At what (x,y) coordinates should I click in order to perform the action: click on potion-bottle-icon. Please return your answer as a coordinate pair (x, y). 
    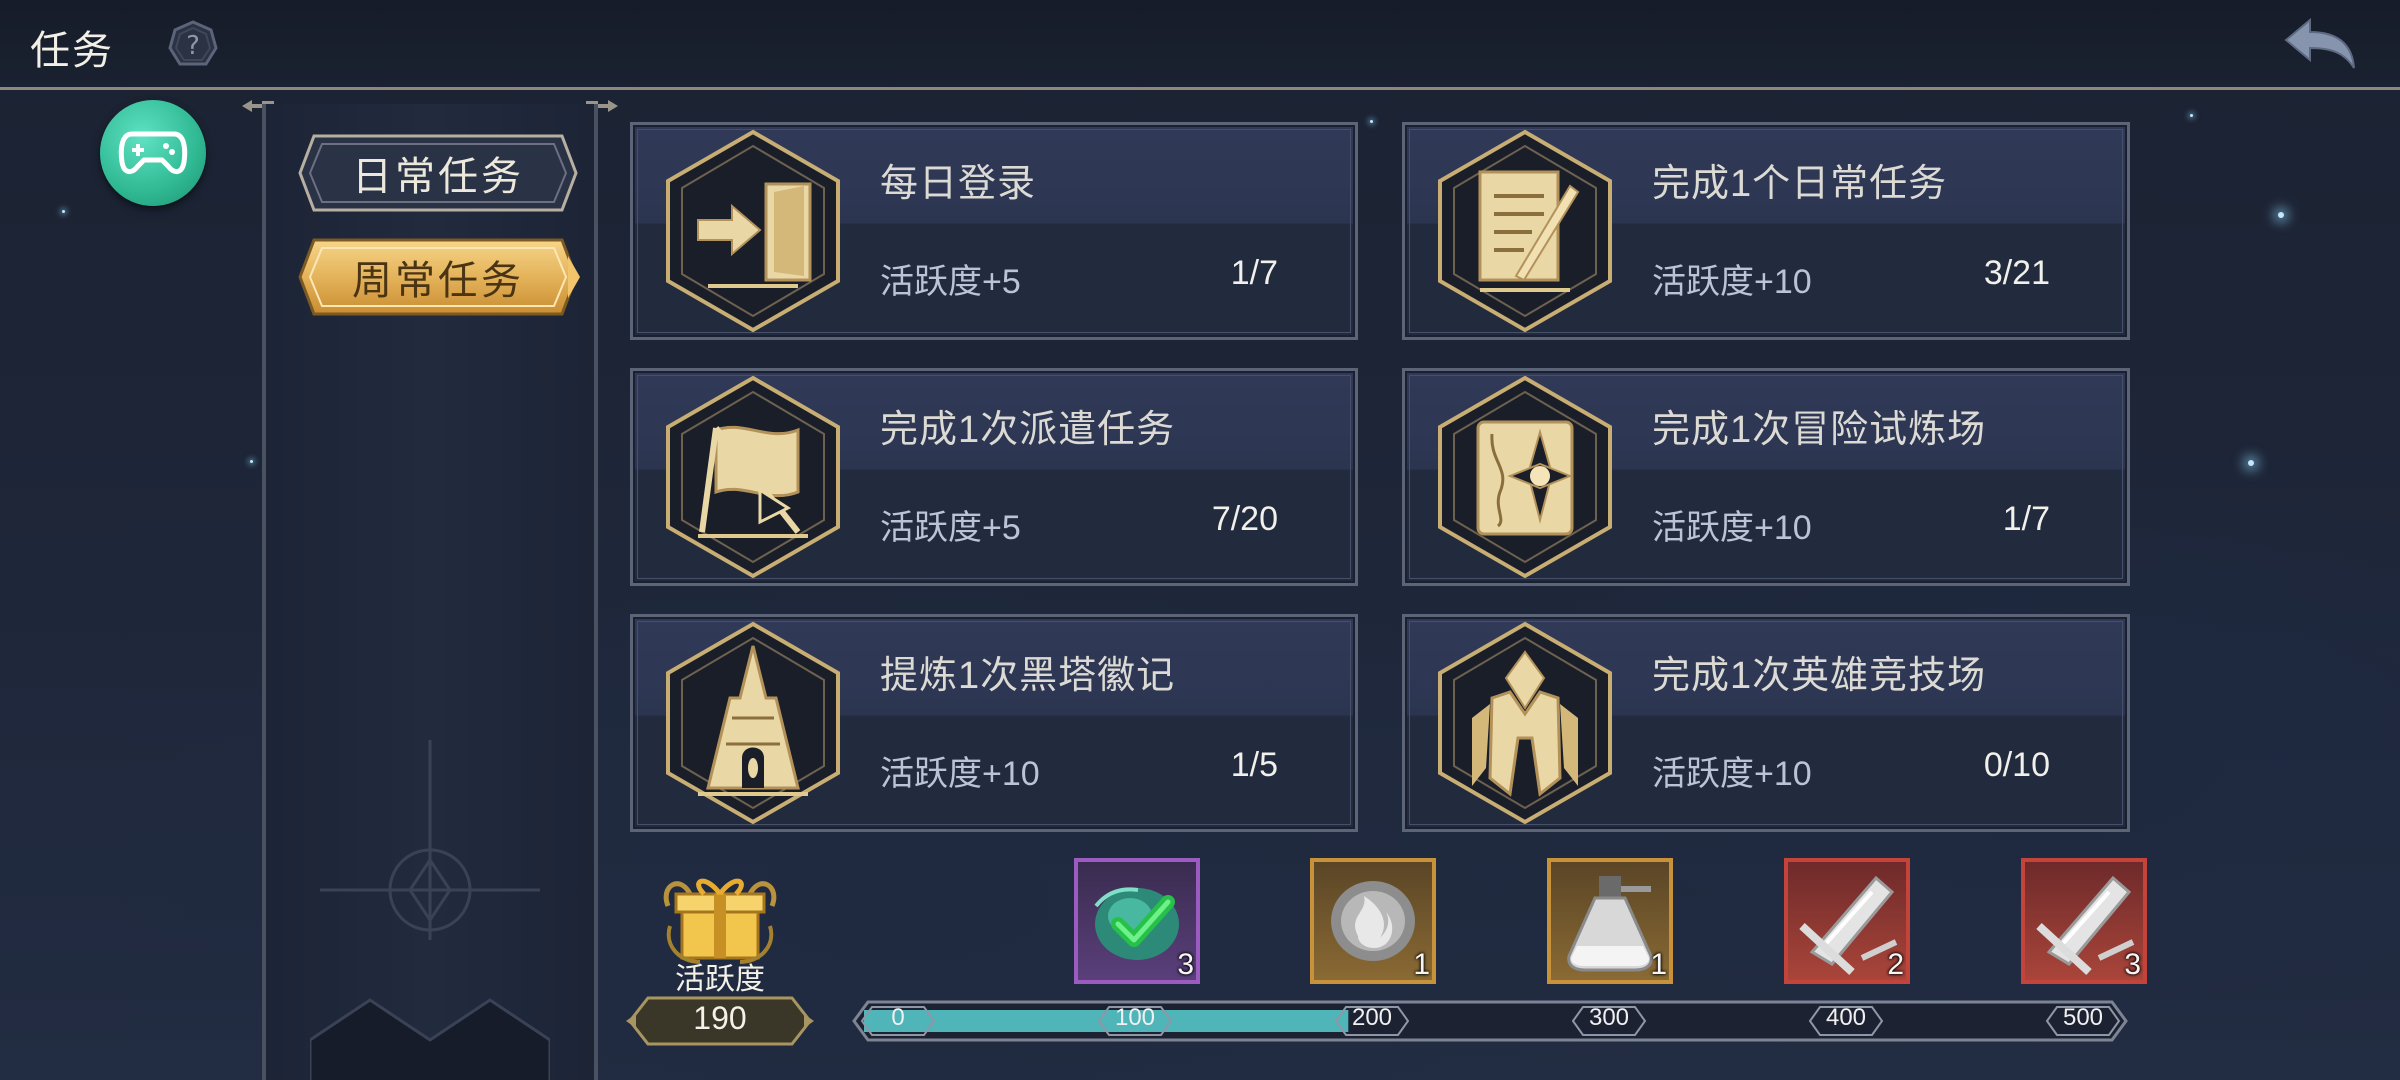
    Looking at the image, I should click on (1610, 924).